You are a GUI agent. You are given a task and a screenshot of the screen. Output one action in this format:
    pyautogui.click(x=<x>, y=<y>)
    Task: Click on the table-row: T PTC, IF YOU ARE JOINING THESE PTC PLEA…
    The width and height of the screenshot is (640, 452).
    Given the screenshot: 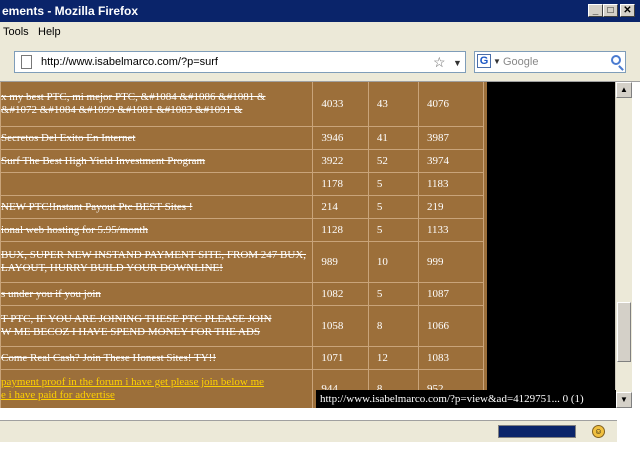 What is the action you would take?
    pyautogui.click(x=242, y=326)
    